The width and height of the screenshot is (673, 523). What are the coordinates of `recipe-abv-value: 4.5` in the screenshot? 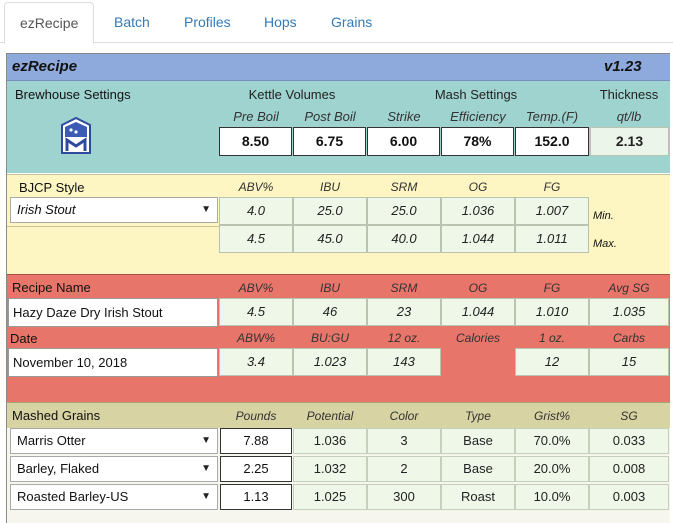 It's located at (256, 312).